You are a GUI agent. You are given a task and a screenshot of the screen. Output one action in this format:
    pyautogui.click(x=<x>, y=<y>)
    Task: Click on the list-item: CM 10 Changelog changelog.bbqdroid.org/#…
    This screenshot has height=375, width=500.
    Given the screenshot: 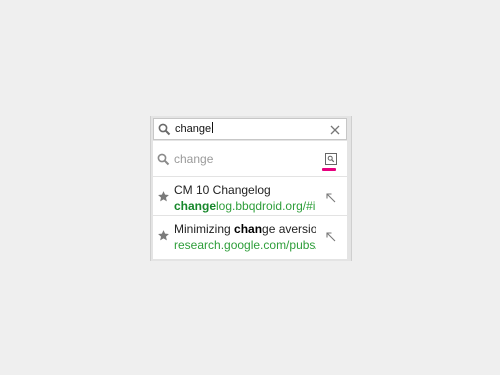 What is the action you would take?
    pyautogui.click(x=250, y=196)
    